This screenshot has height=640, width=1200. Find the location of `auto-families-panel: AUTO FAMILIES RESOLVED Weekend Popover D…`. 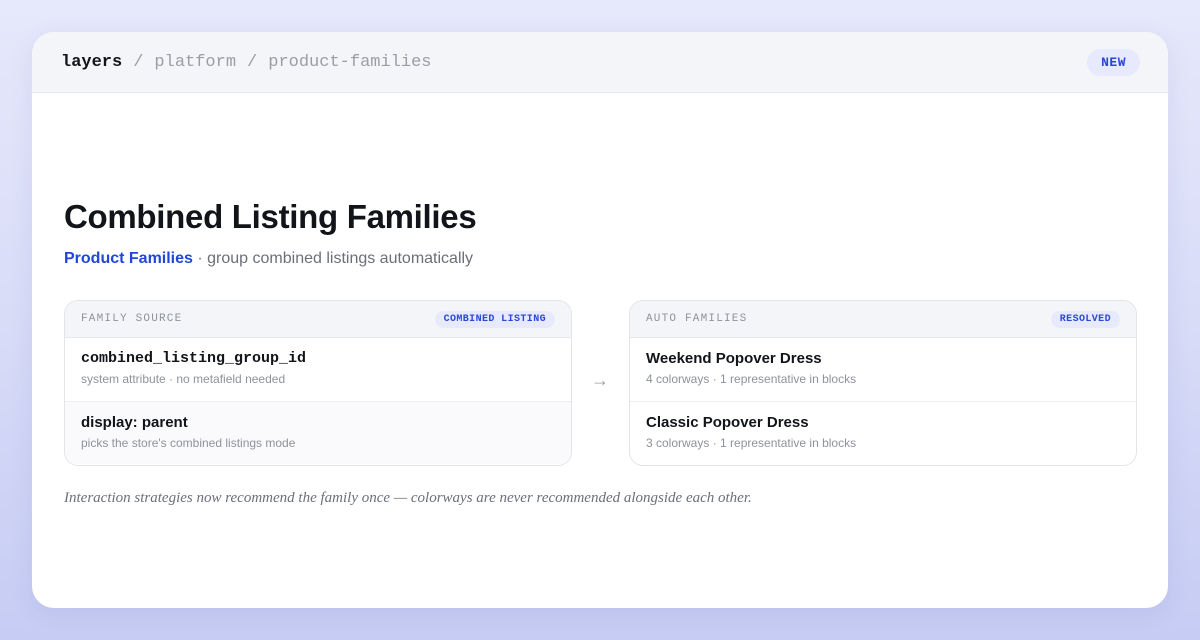

auto-families-panel: AUTO FAMILIES RESOLVED Weekend Popover D… is located at coordinates (883, 383).